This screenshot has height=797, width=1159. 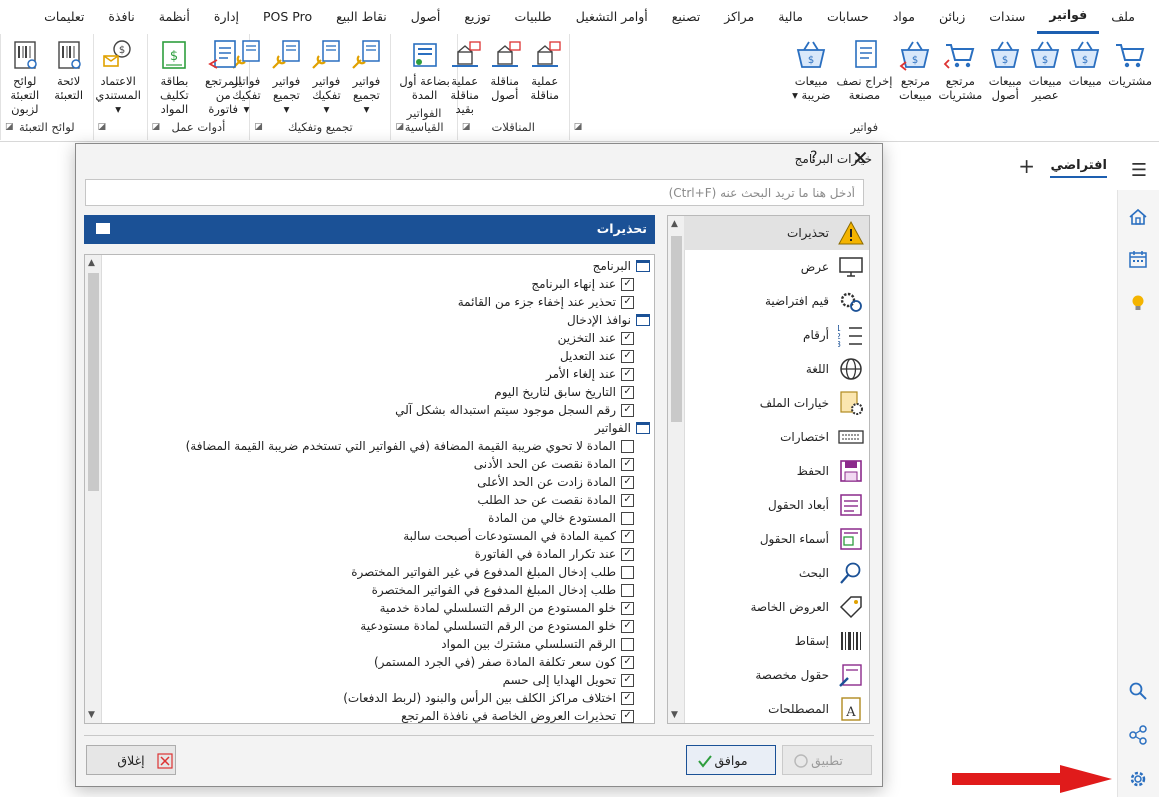 What do you see at coordinates (1139, 170) in the screenshot?
I see `menu-icon: ☰` at bounding box center [1139, 170].